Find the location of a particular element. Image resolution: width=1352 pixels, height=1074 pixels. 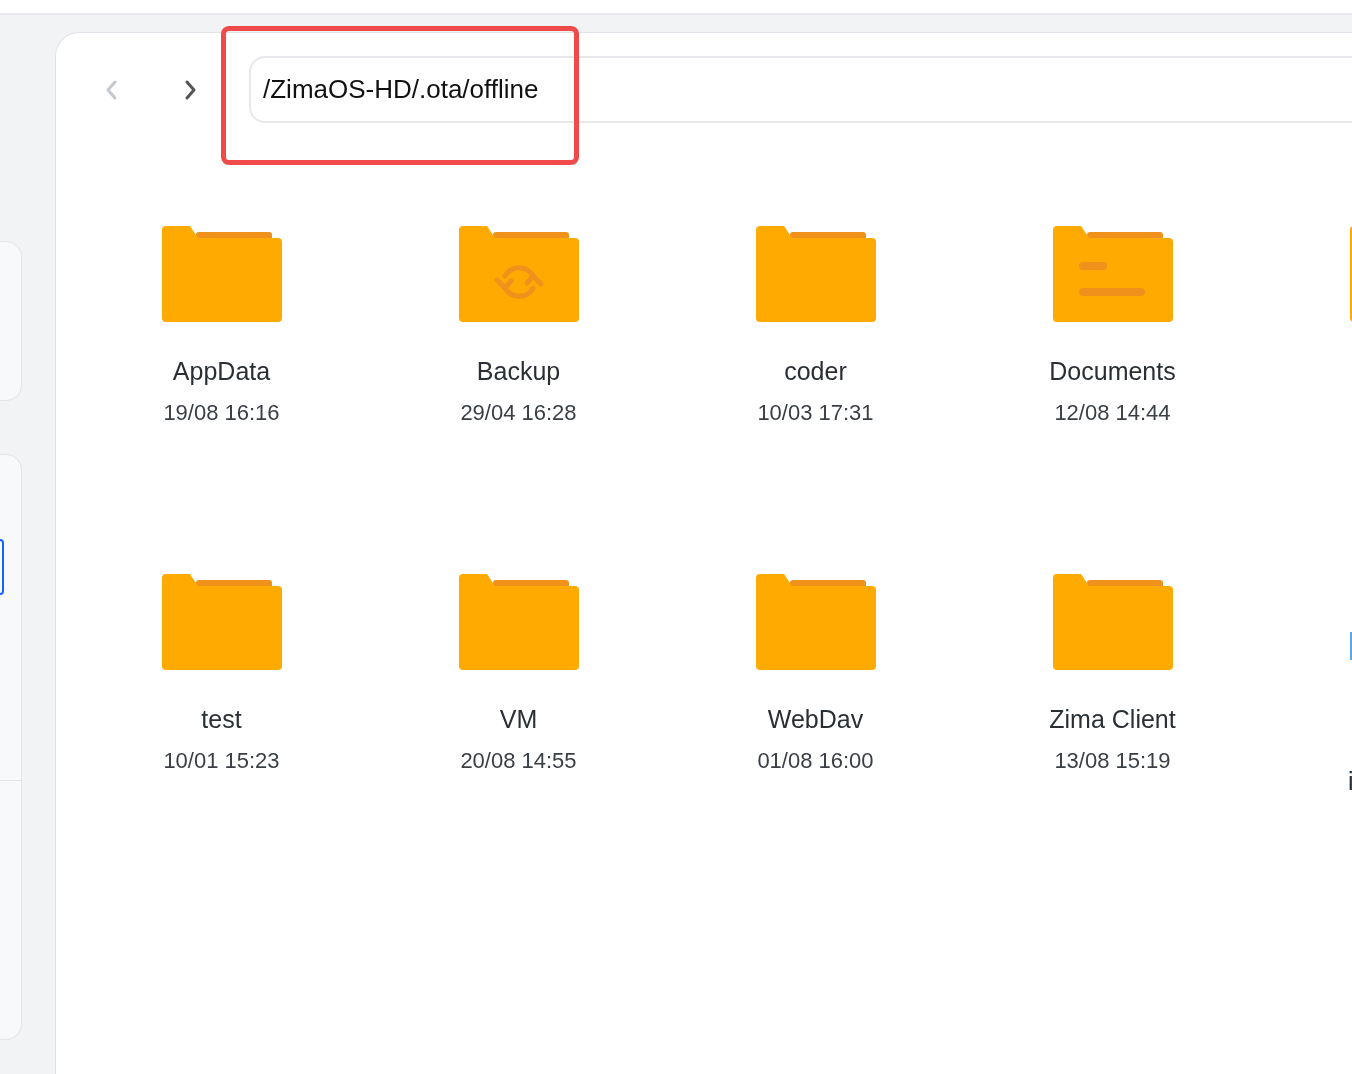

item-name: coder is located at coordinates (815, 371).